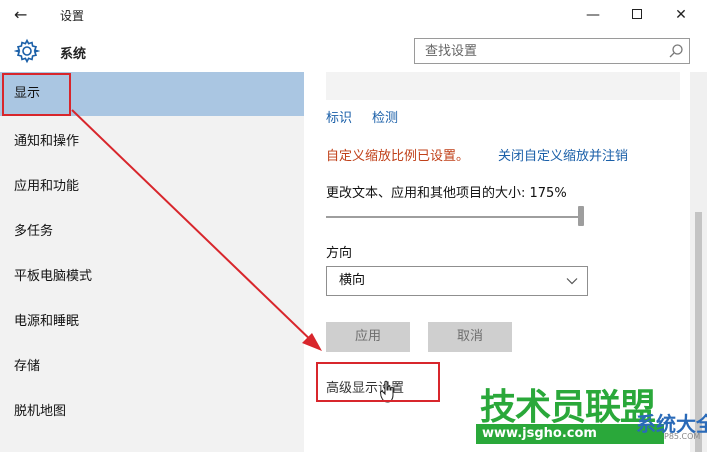 Image resolution: width=707 pixels, height=452 pixels. I want to click on minimize-button: —, so click(593, 15).